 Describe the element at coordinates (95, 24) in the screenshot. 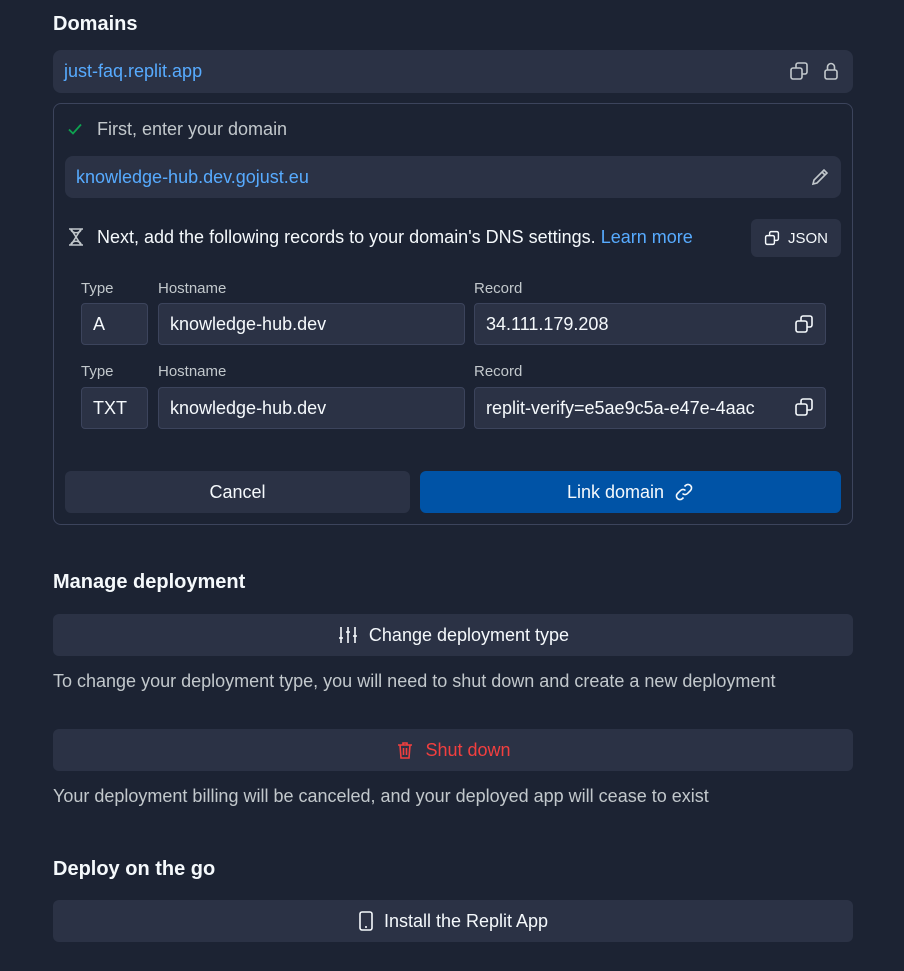

I see `domains-title: Domains` at that location.